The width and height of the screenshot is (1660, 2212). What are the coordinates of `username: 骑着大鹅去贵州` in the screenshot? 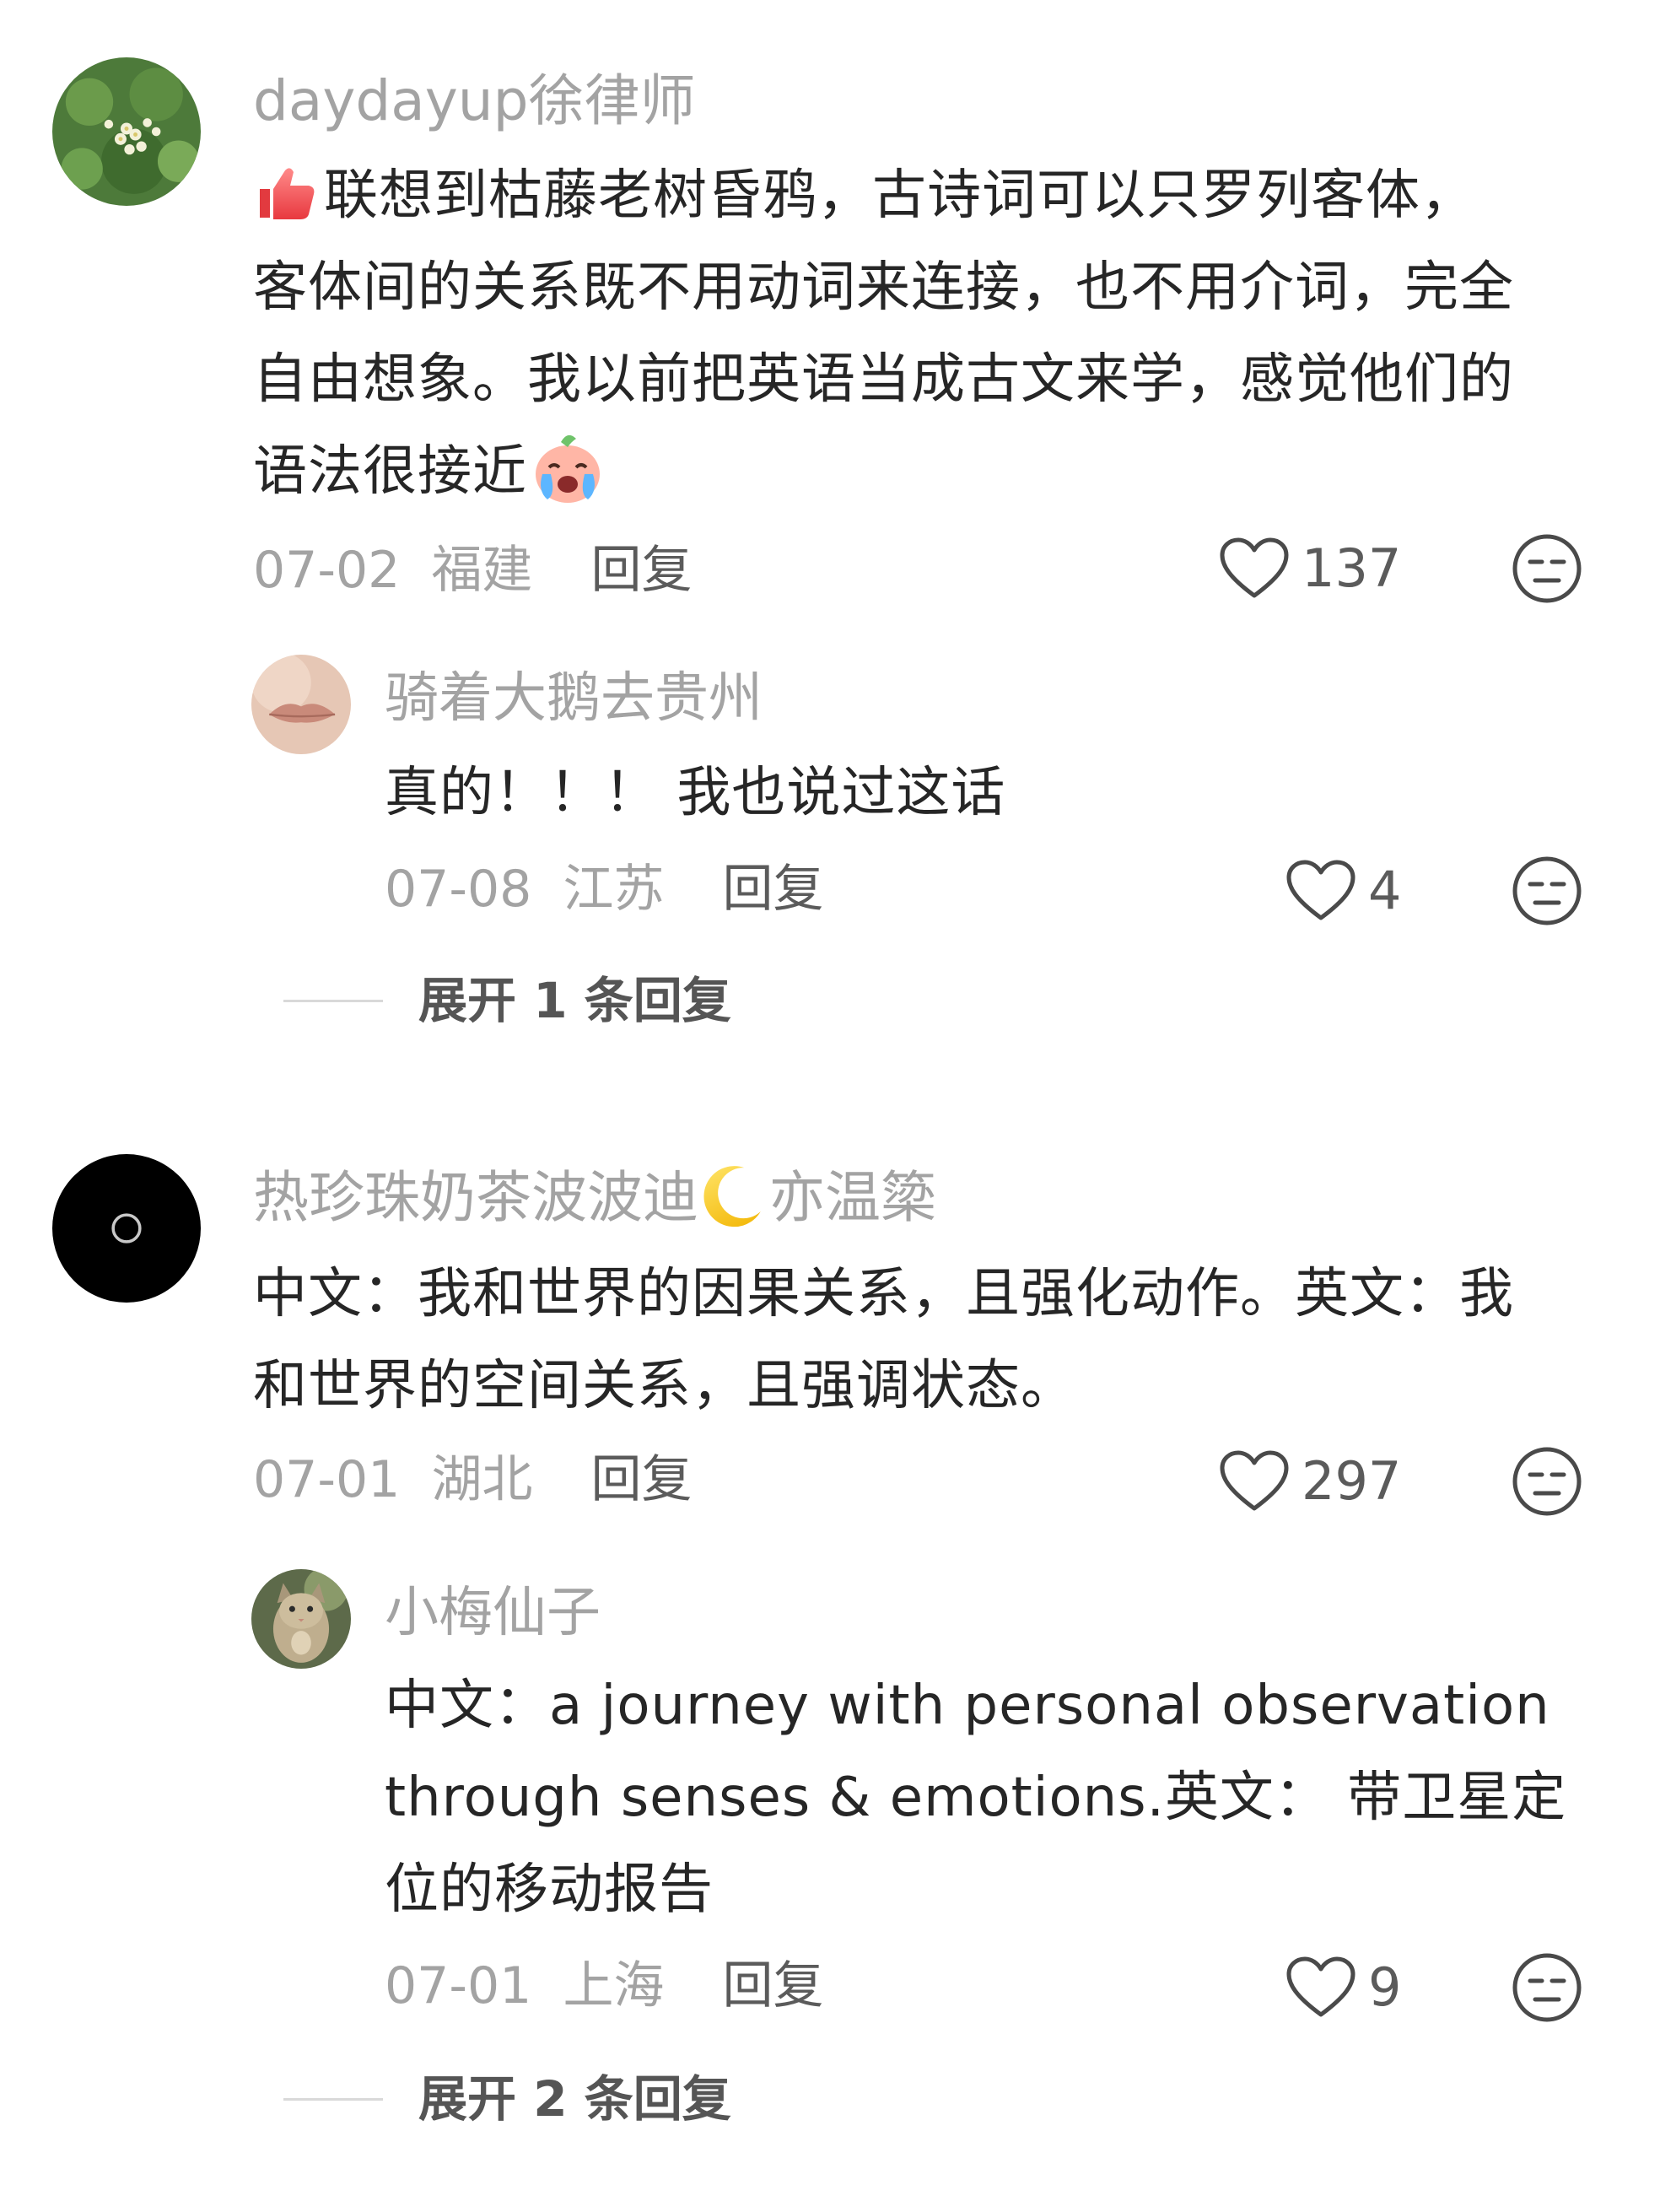 It's located at (574, 698).